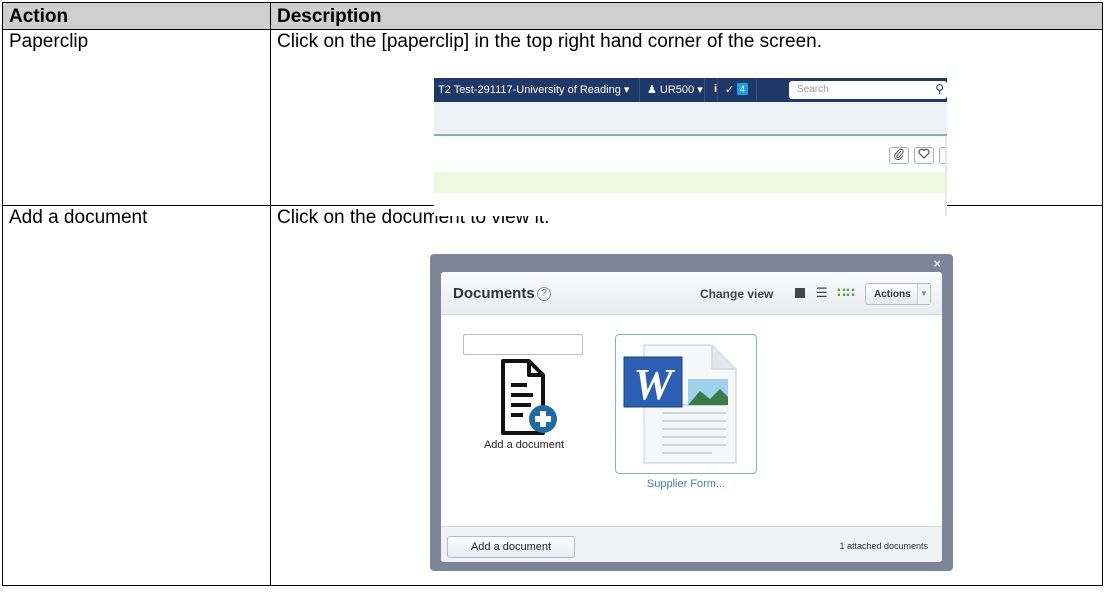 The height and width of the screenshot is (596, 1108). I want to click on divider, so click(690, 135).